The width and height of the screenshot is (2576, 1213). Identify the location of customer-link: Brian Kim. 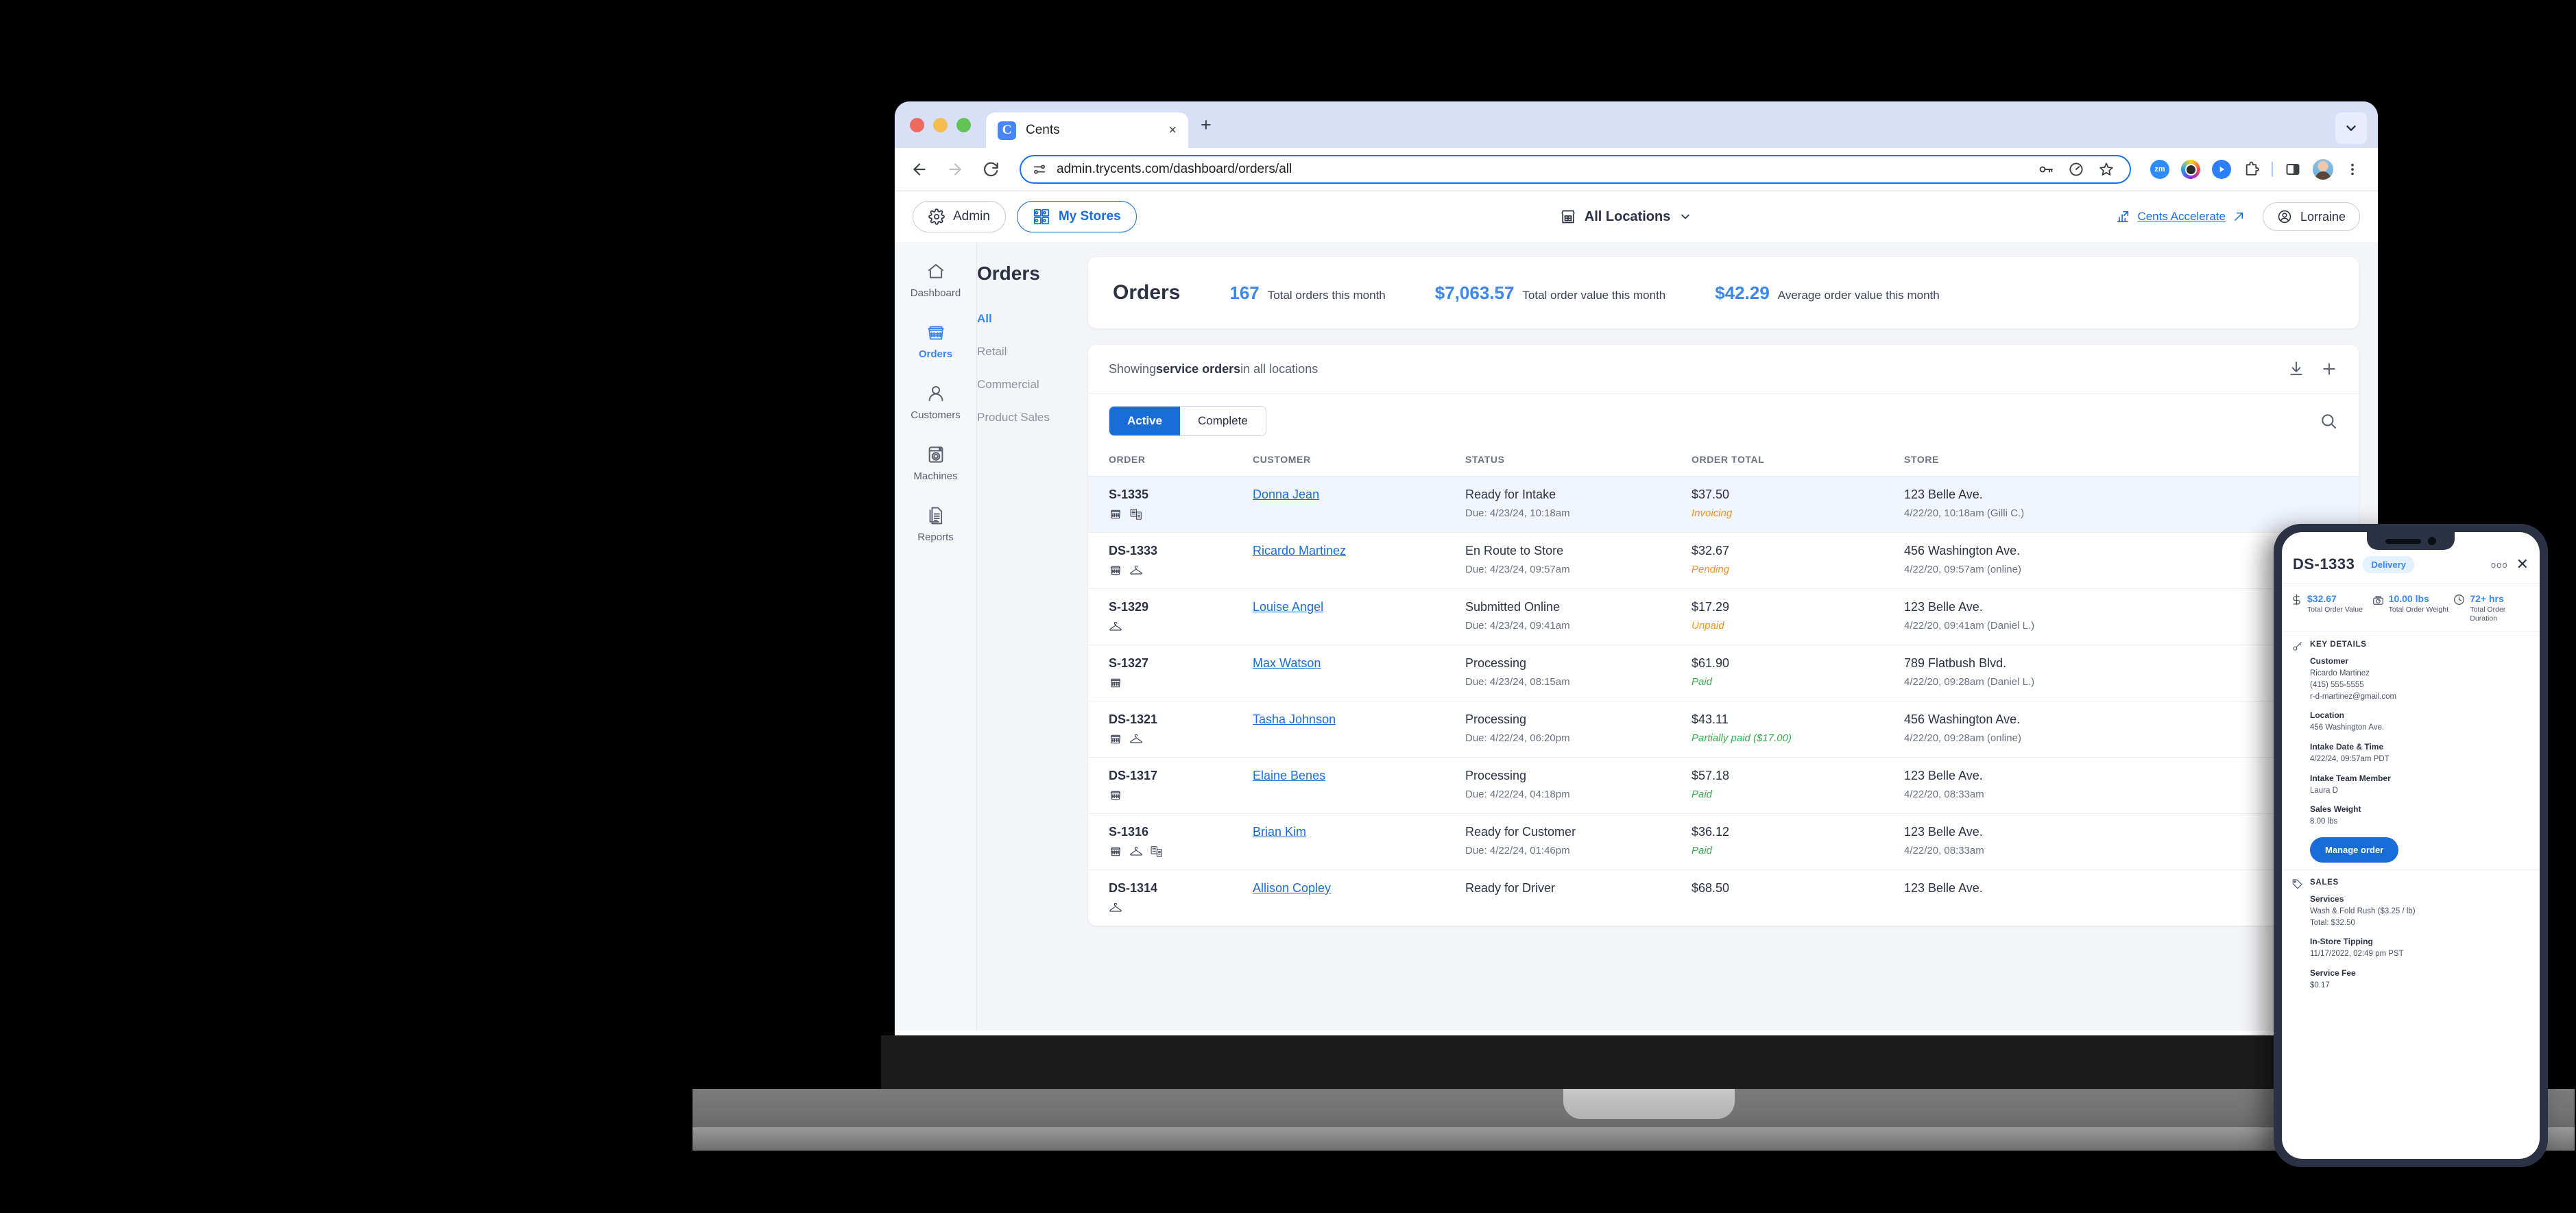
(1279, 832).